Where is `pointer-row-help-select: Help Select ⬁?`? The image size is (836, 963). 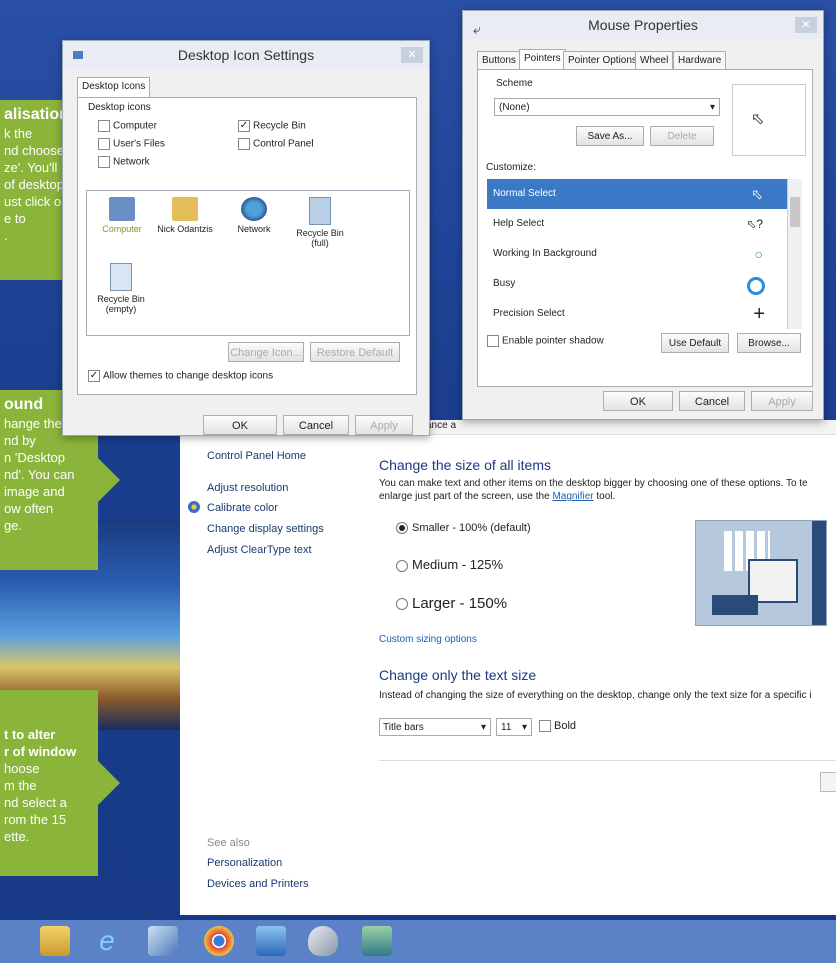 pointer-row-help-select: Help Select ⬁? is located at coordinates (637, 224).